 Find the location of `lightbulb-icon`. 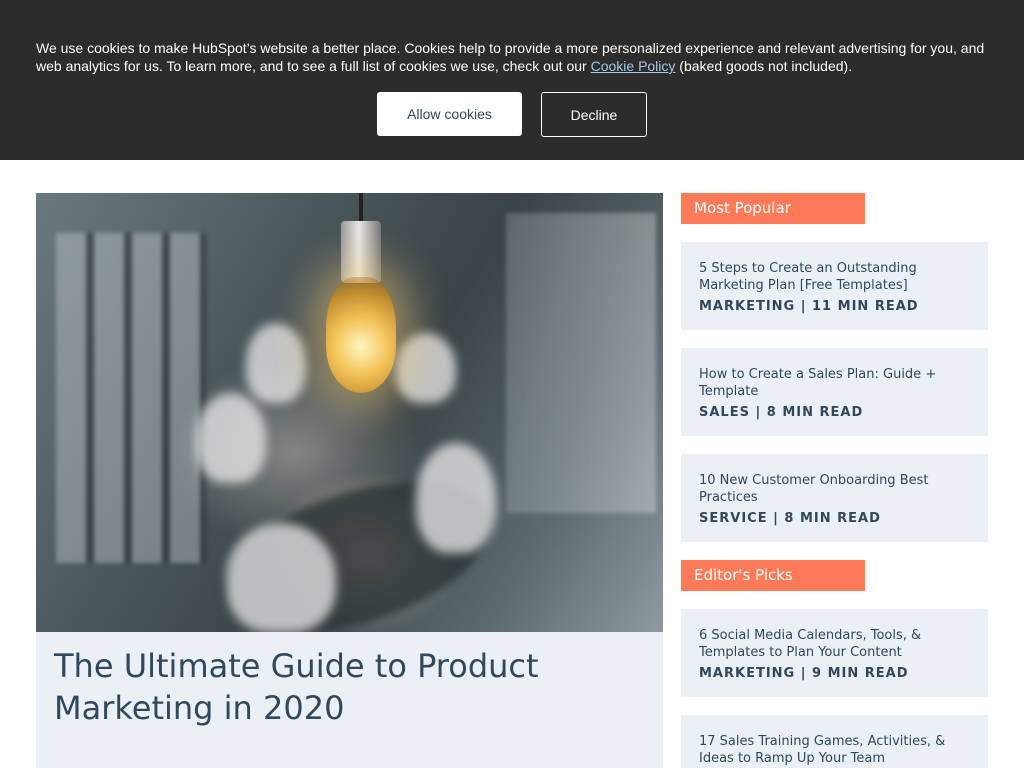

lightbulb-icon is located at coordinates (361, 335).